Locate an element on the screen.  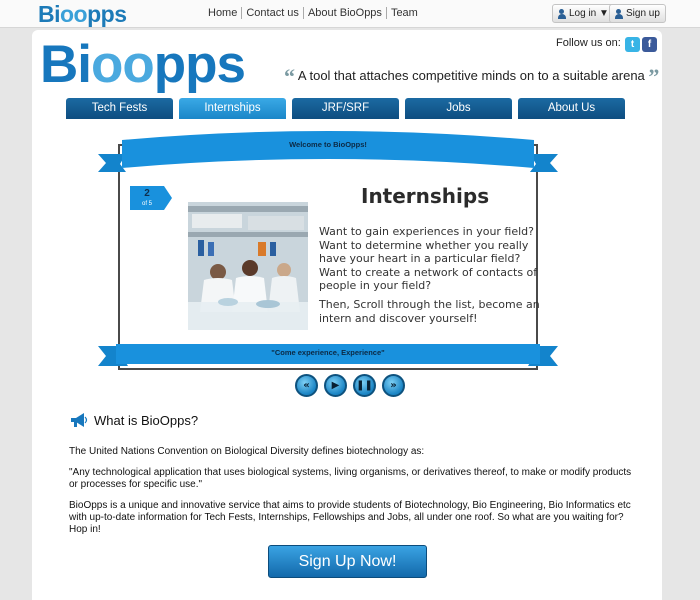
twitter-icon: t is located at coordinates (632, 44).